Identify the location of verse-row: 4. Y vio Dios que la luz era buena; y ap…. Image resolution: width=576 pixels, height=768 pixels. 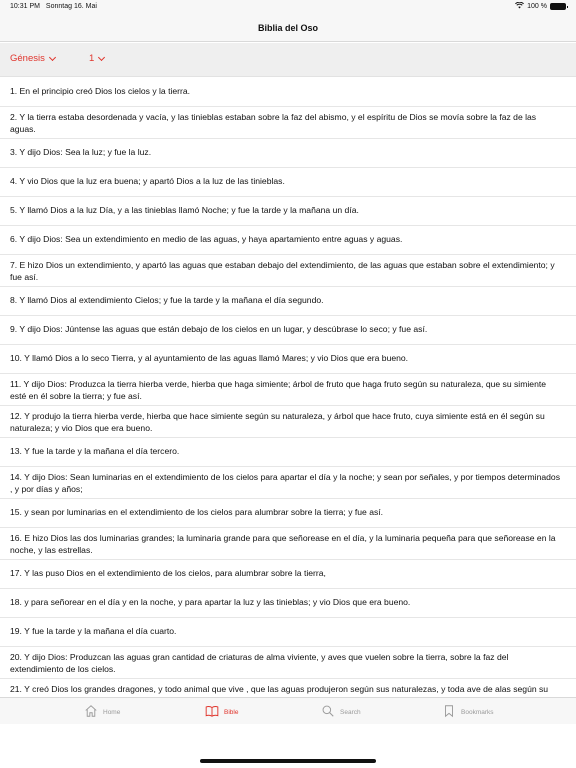
(288, 182).